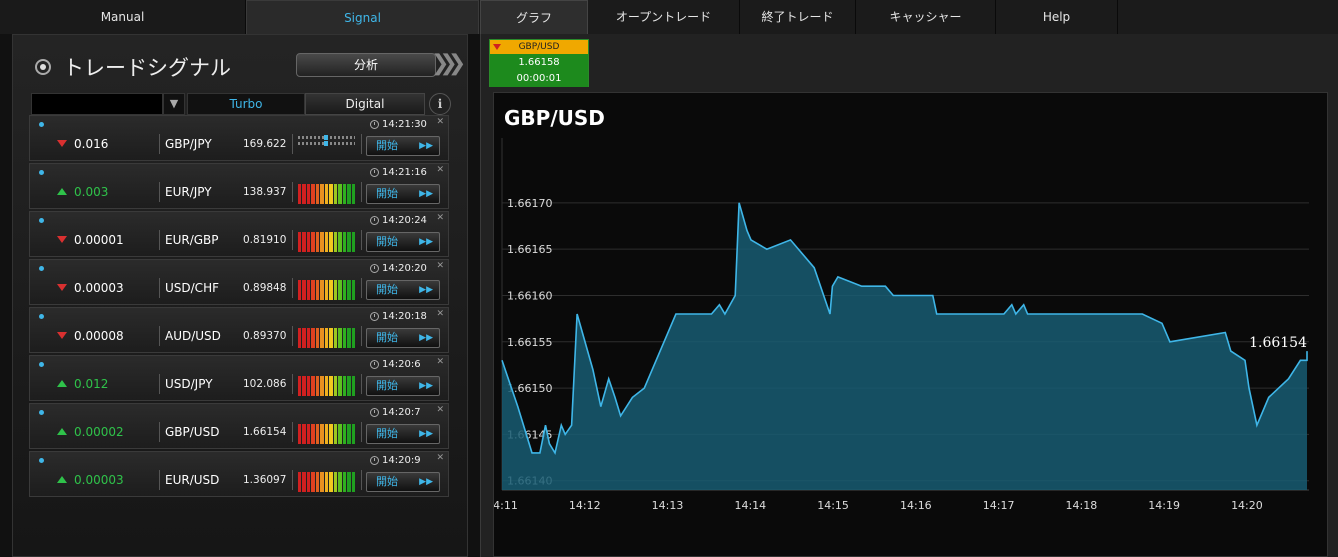 Image resolution: width=1338 pixels, height=557 pixels. Describe the element at coordinates (99, 240) in the screenshot. I see `signal-change: 0.00001` at that location.